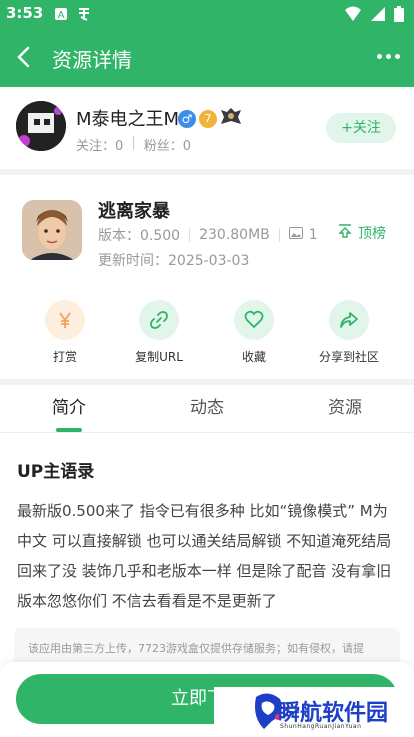  Describe the element at coordinates (52, 230) in the screenshot. I see `app-icon` at that location.